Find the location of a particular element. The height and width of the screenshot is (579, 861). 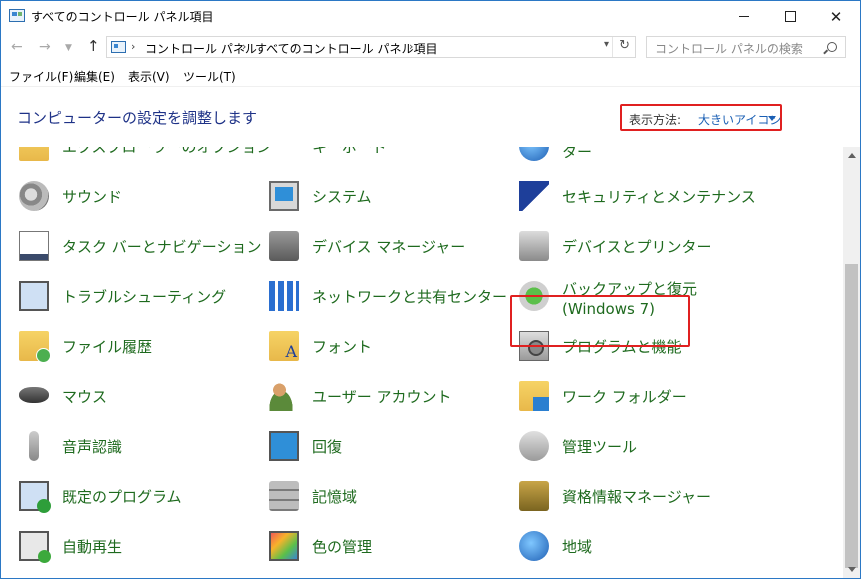

item-speech-recognition: 音声認識 is located at coordinates (121, 446).